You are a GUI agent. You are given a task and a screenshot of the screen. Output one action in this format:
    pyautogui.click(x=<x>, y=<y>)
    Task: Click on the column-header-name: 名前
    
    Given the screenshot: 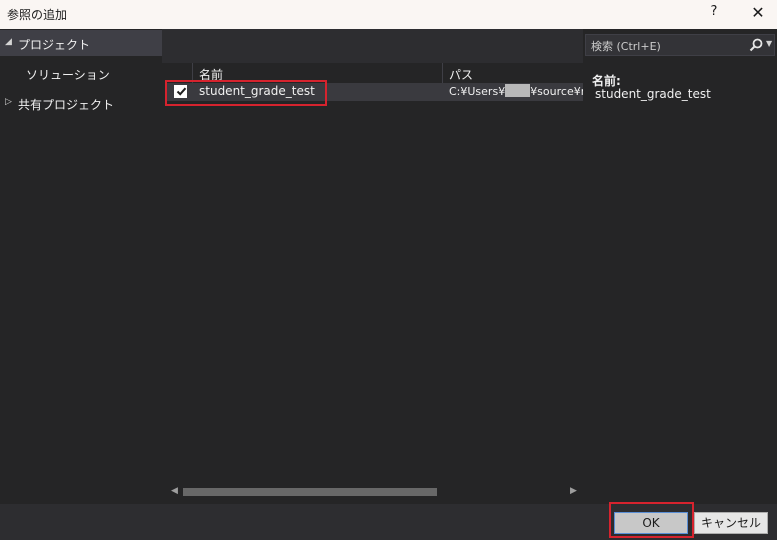 What is the action you would take?
    pyautogui.click(x=318, y=73)
    